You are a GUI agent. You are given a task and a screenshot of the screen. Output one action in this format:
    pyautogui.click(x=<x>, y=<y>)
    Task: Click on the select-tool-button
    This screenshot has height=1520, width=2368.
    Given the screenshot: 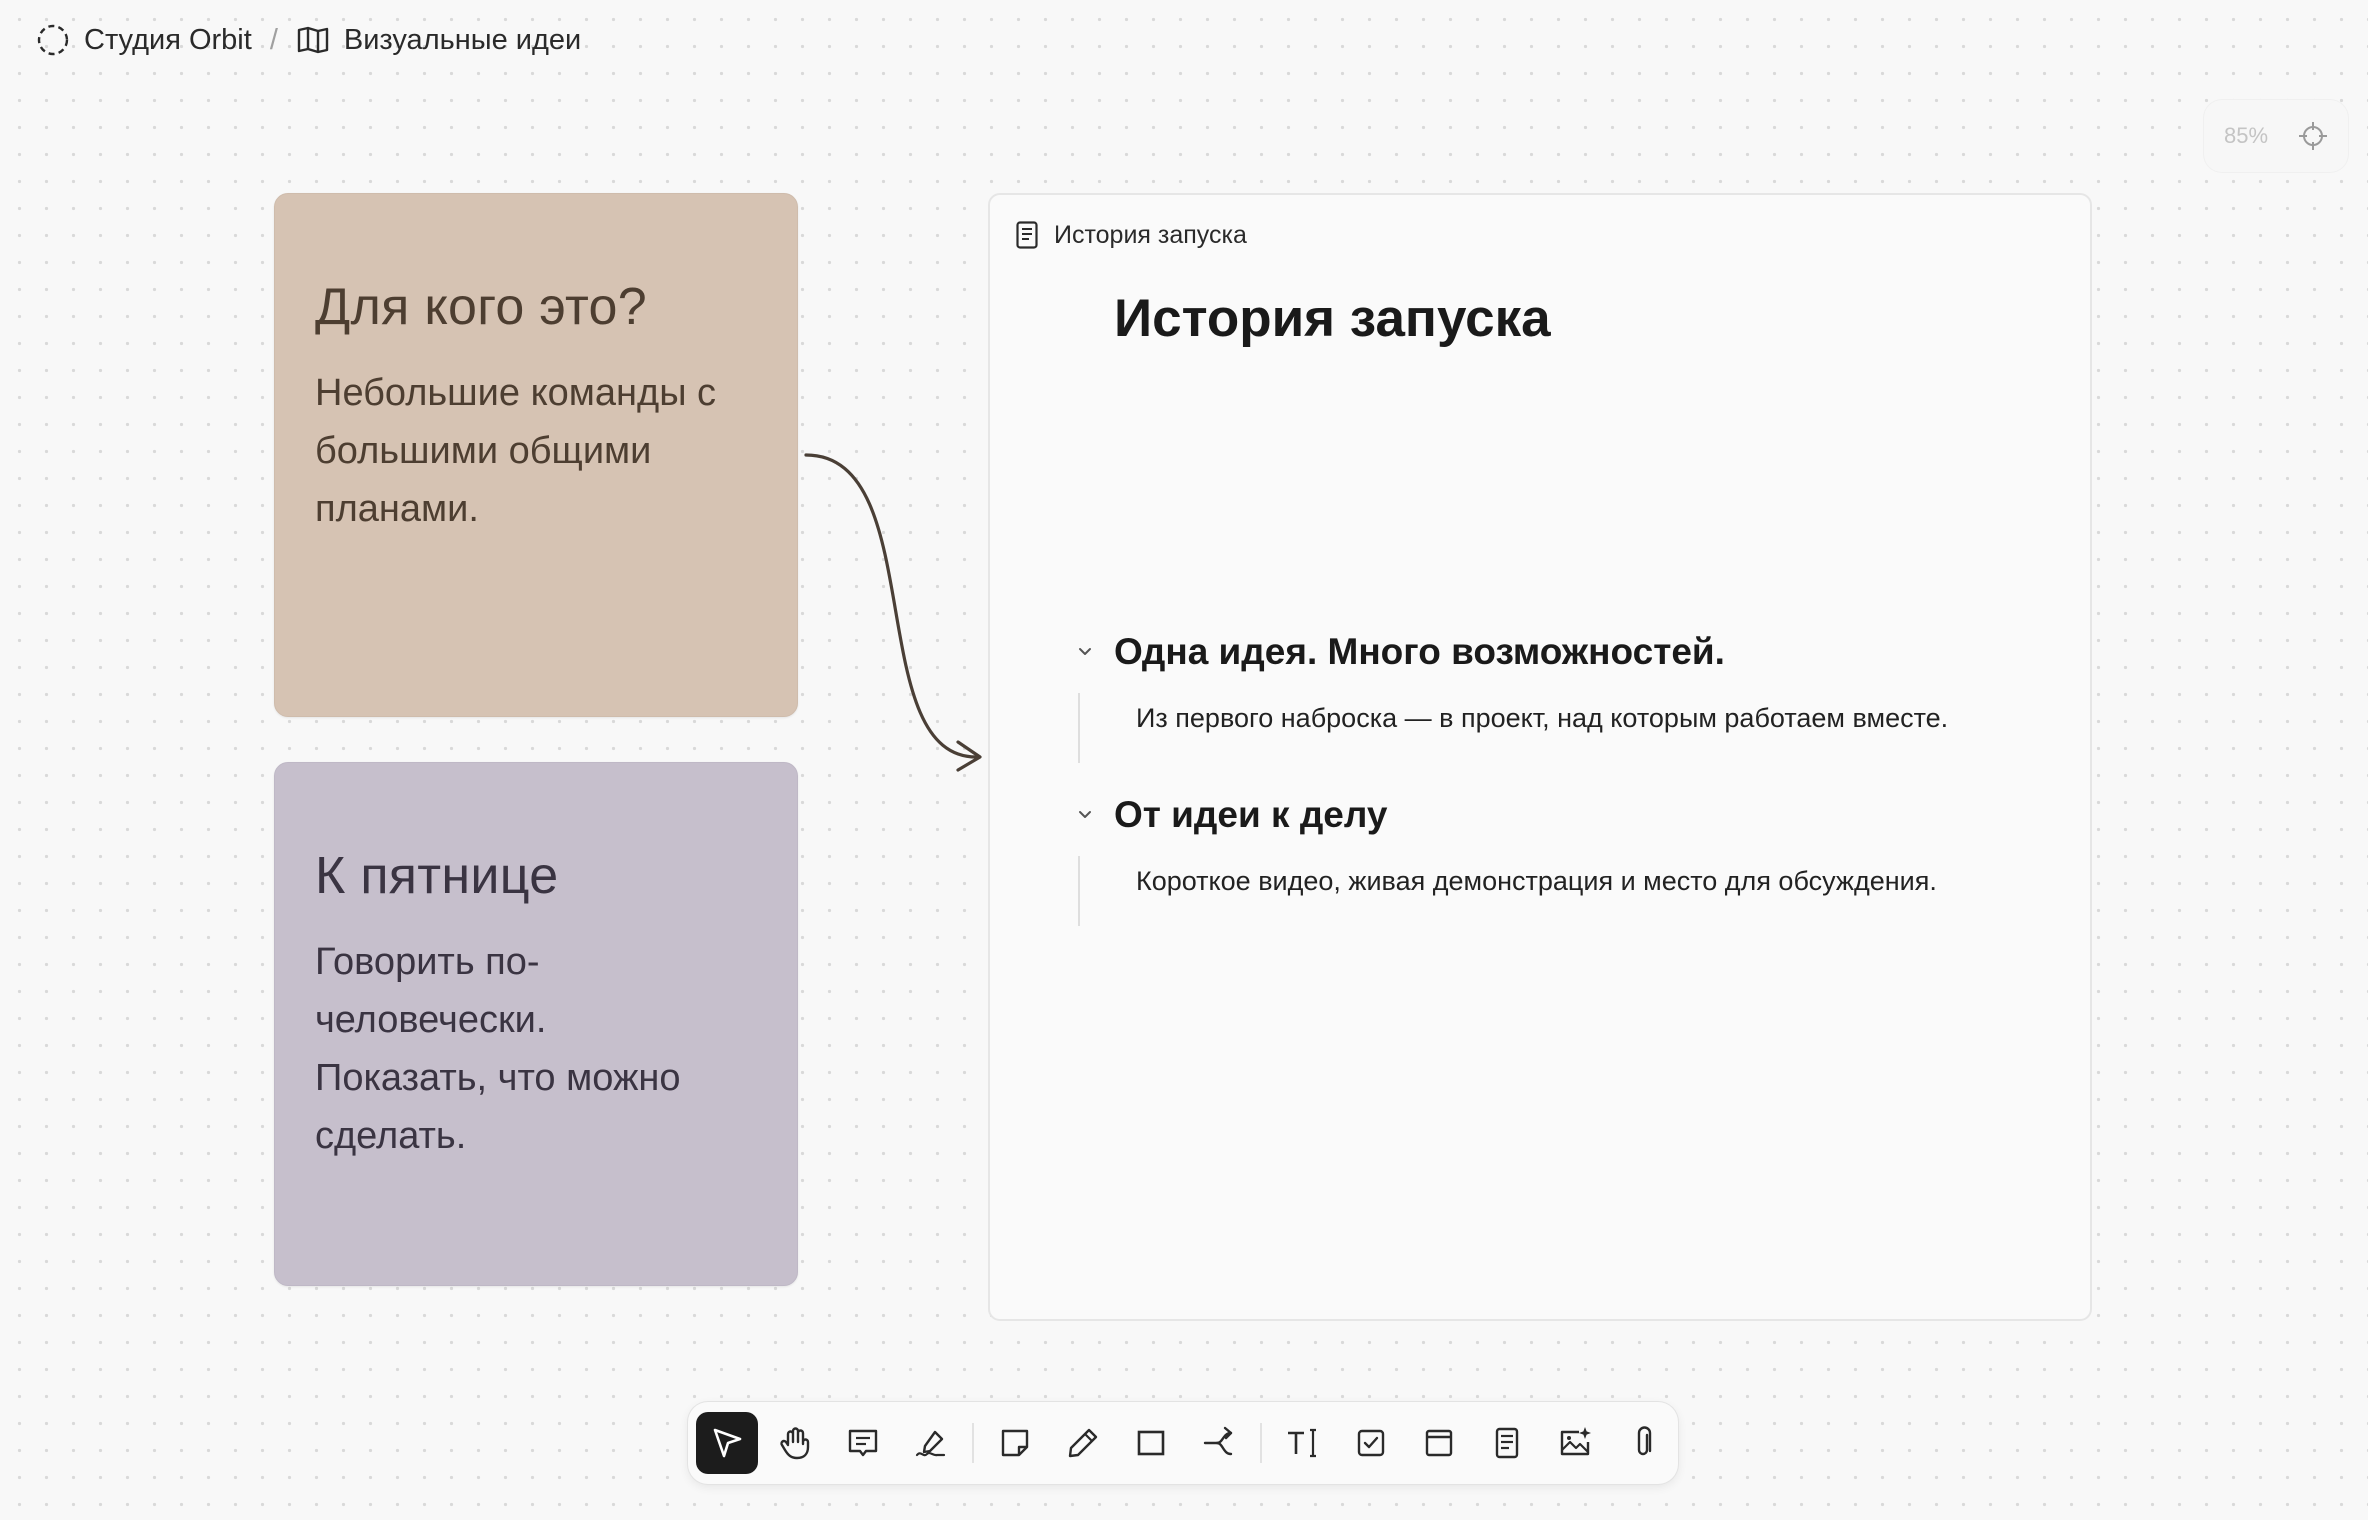 What is the action you would take?
    pyautogui.click(x=727, y=1443)
    